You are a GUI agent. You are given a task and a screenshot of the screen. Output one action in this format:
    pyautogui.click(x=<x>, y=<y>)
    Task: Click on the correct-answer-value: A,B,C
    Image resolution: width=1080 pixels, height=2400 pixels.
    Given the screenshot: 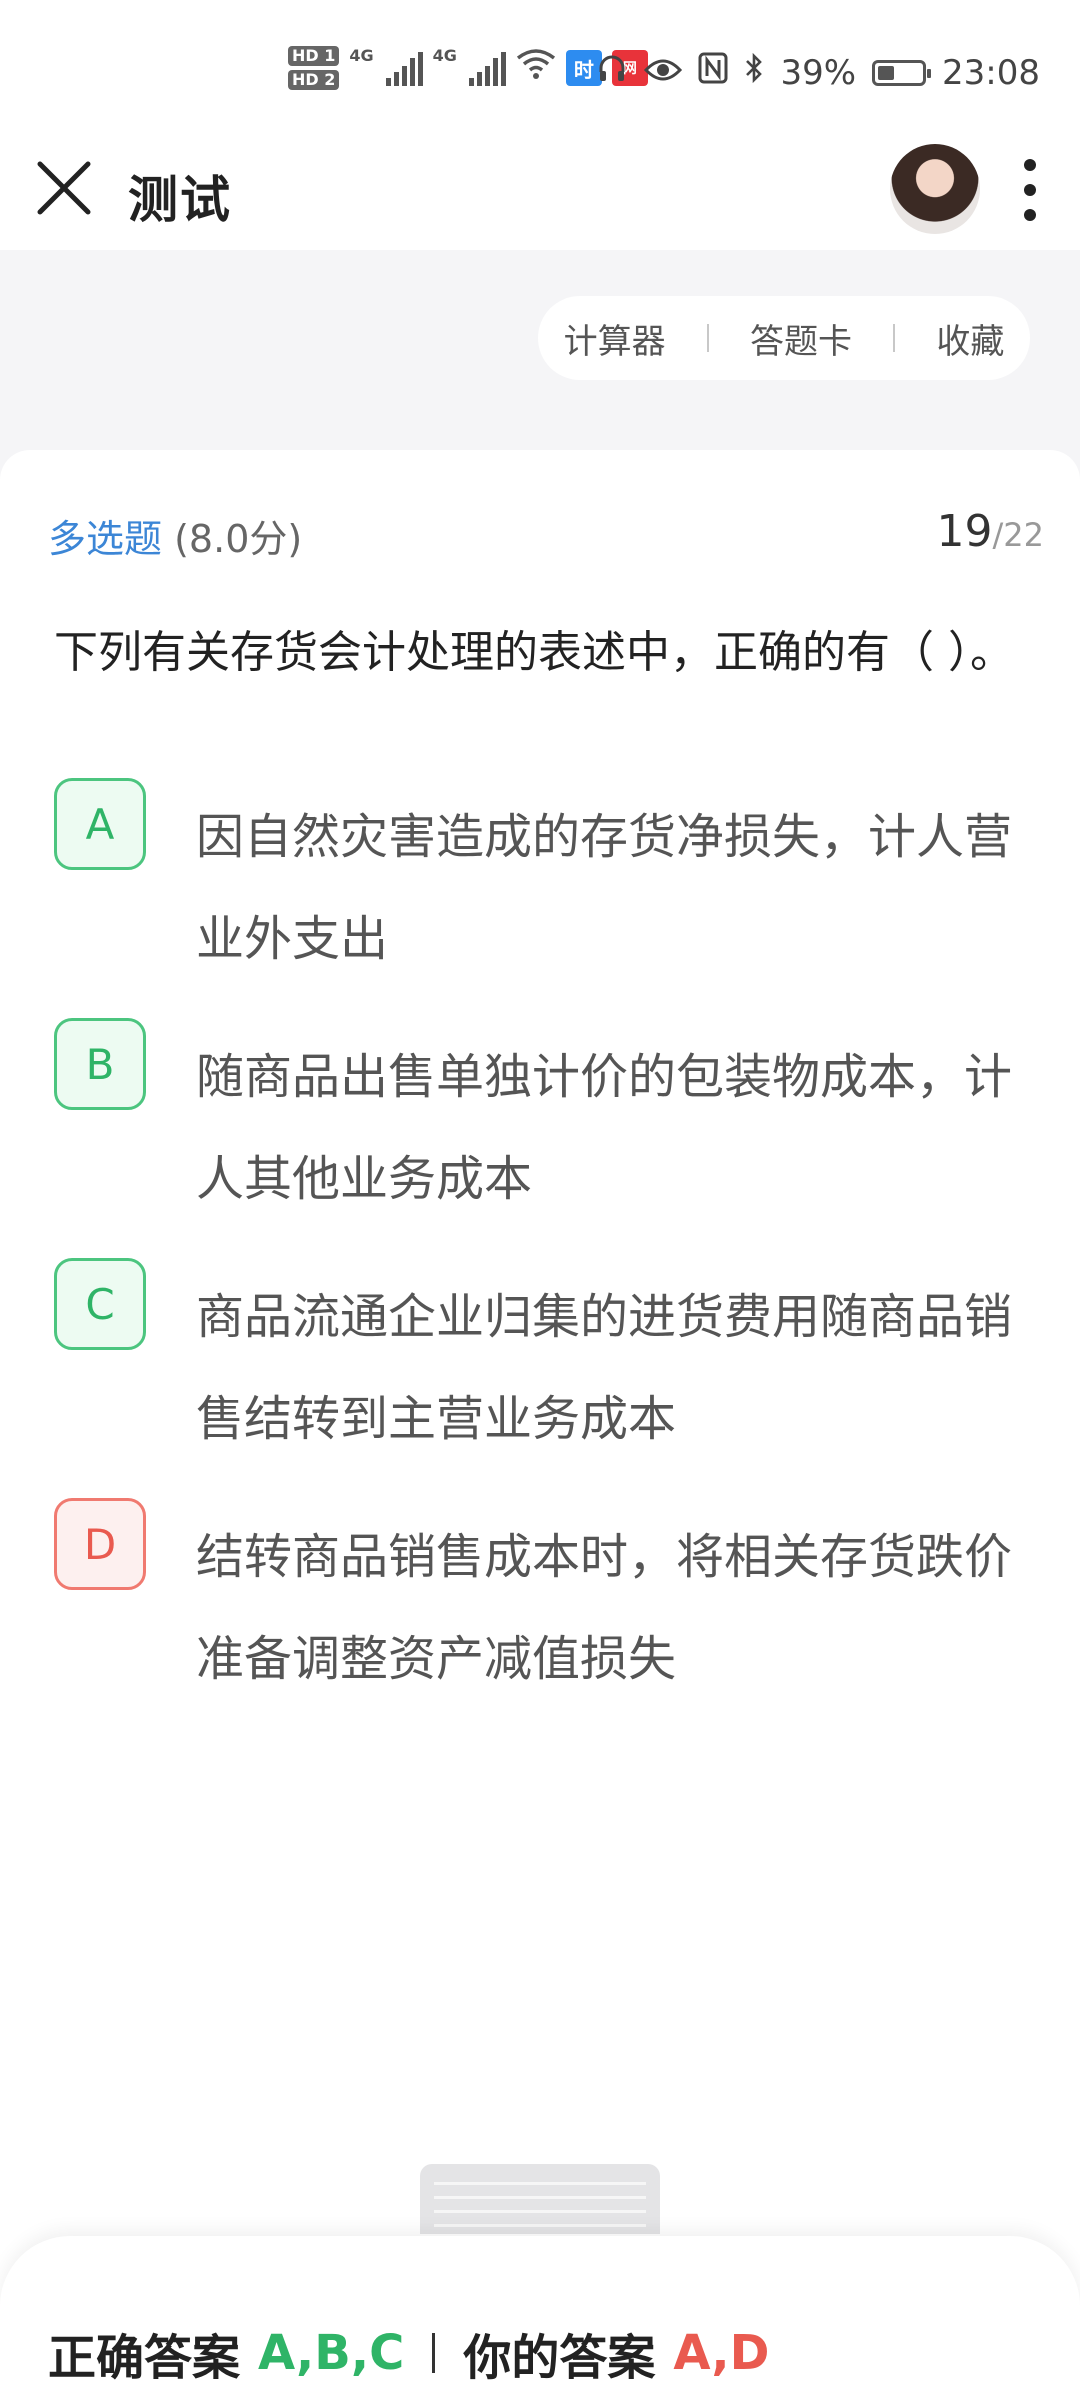 What is the action you would take?
    pyautogui.click(x=331, y=2353)
    